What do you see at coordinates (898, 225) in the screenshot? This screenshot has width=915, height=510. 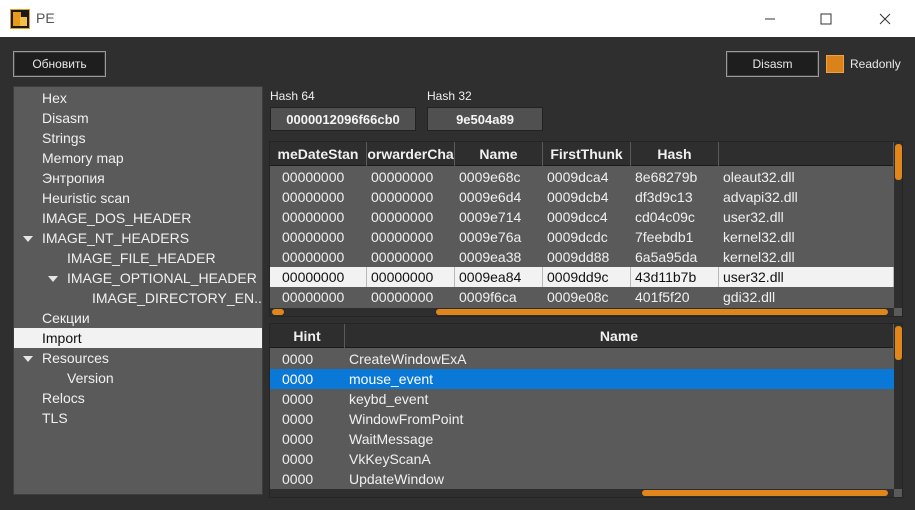 I see `import-table-vscrollbar` at bounding box center [898, 225].